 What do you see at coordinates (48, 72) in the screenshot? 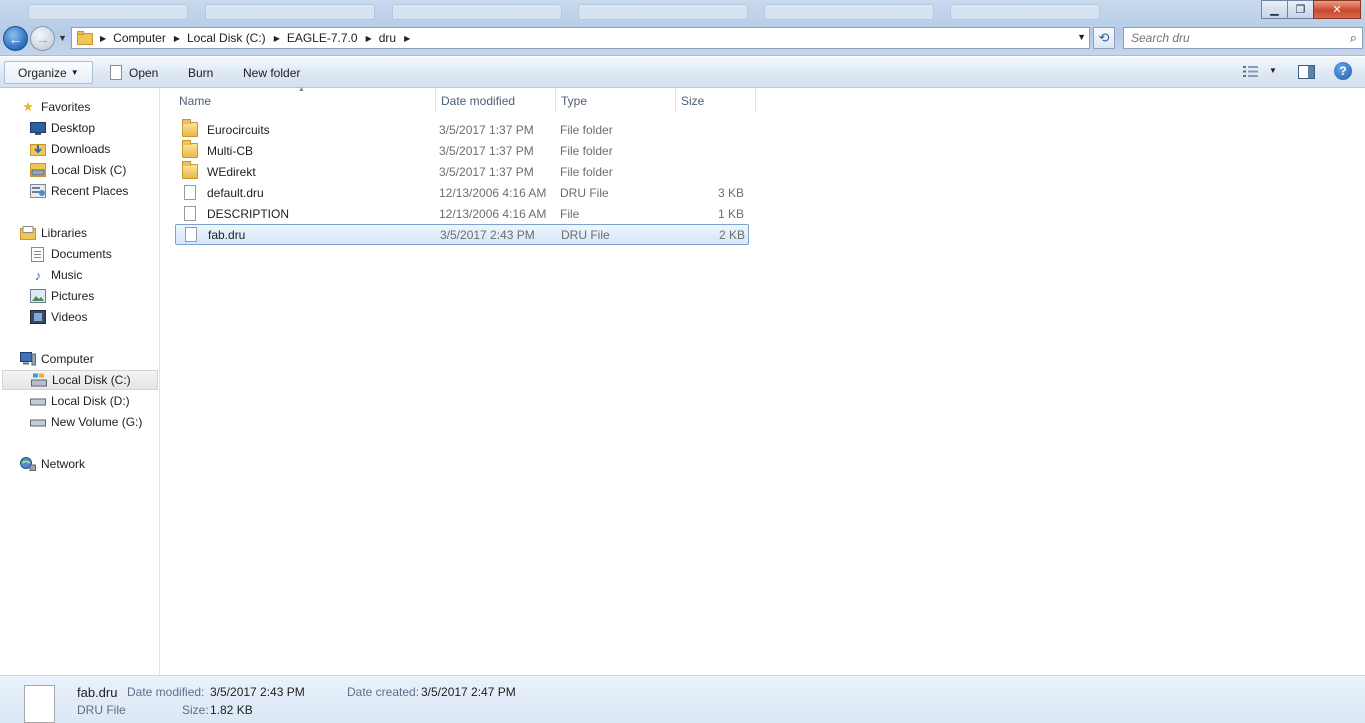
I see `organize-button: Organize ▼` at bounding box center [48, 72].